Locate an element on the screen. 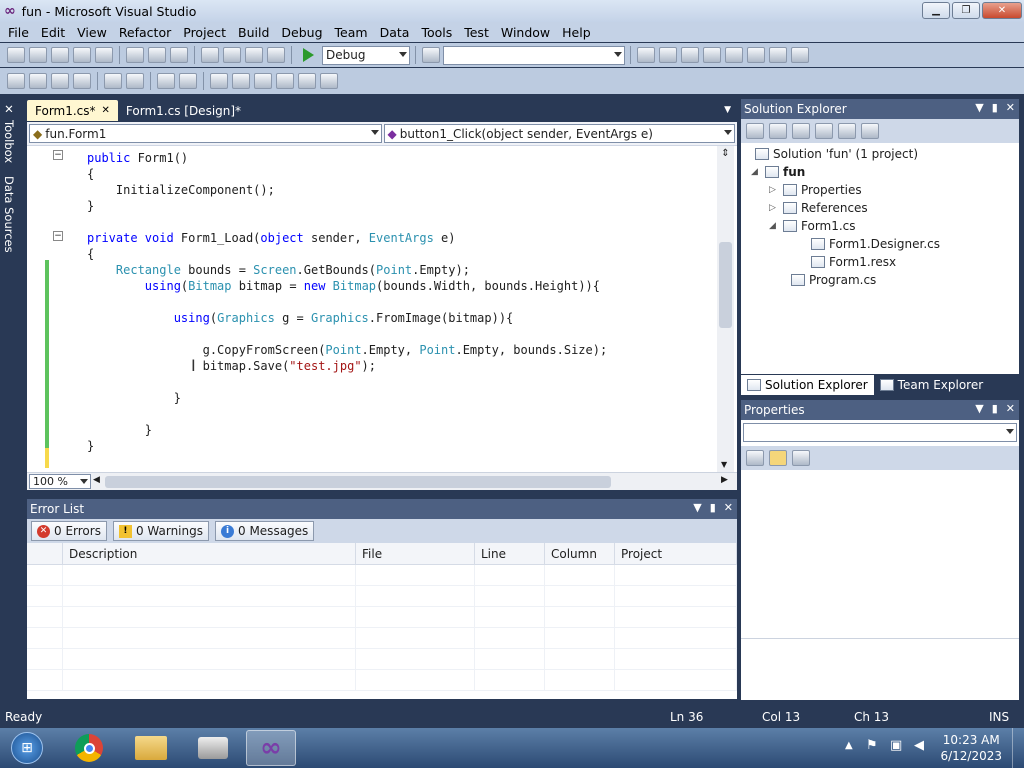 The image size is (1024, 768). form1-resx-node: Form1.resx is located at coordinates (853, 262).